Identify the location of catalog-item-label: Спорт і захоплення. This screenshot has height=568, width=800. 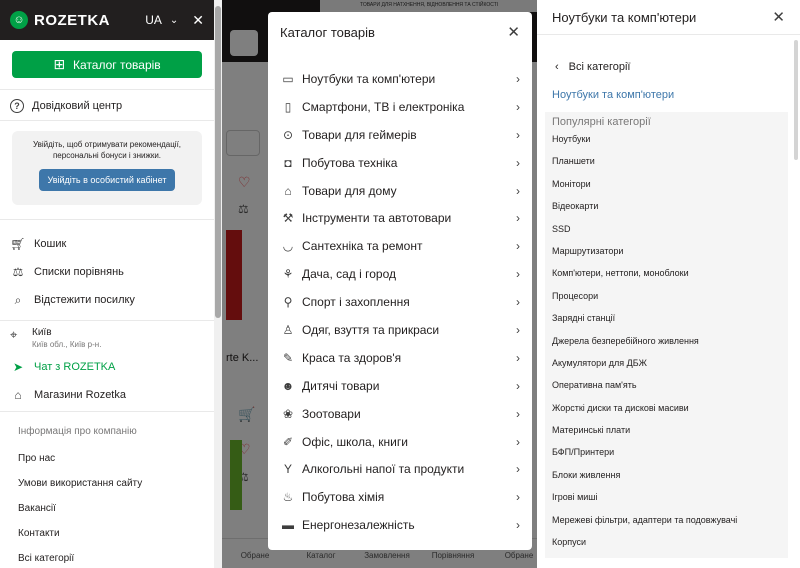
(356, 302).